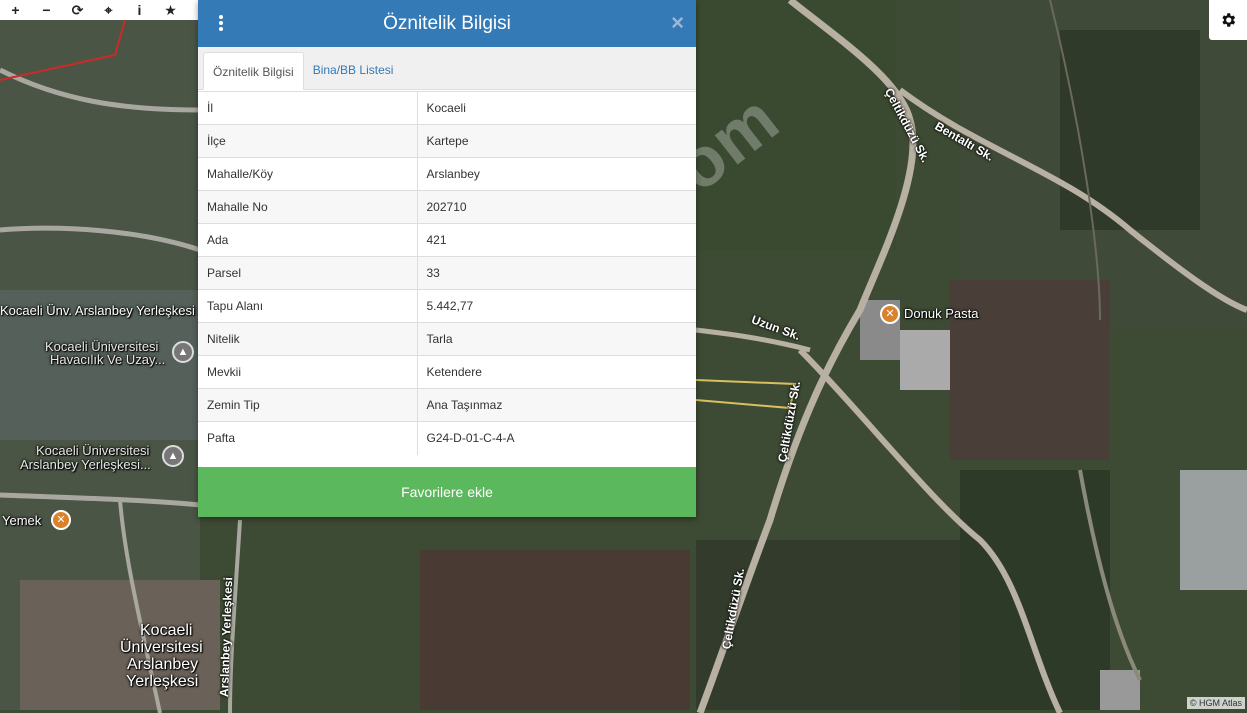  Describe the element at coordinates (308, 108) in the screenshot. I see `attribute-key: İl` at that location.